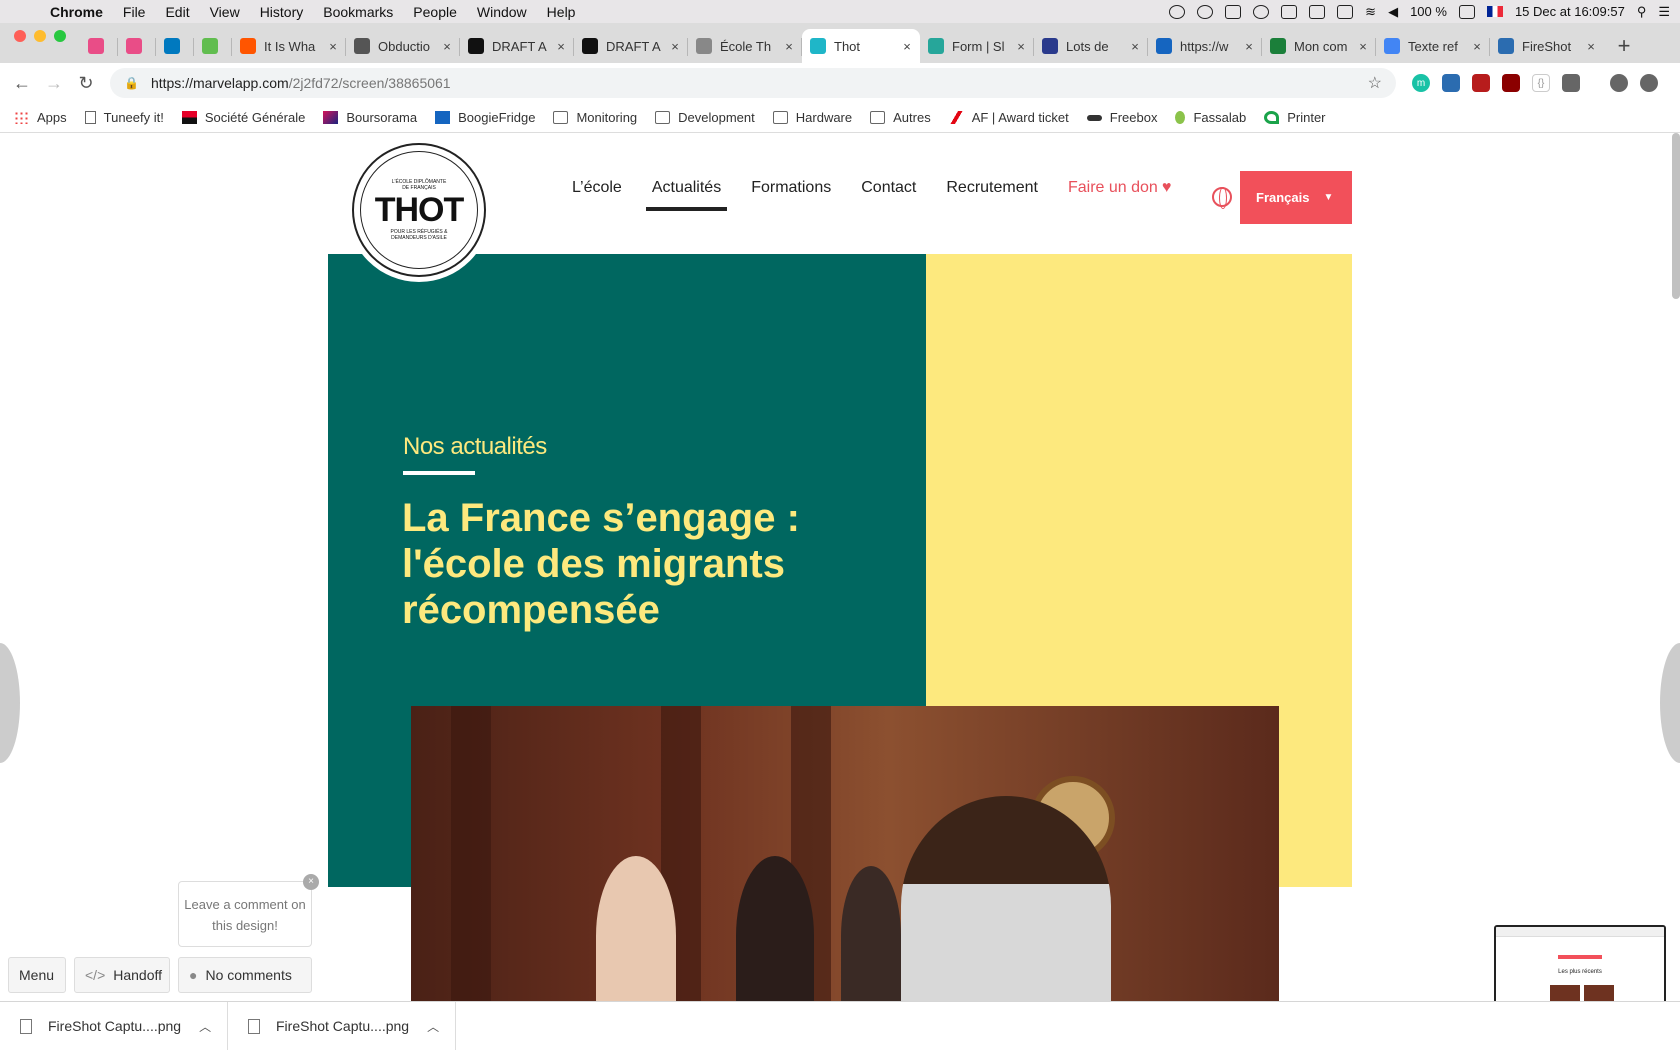 Image resolution: width=1680 pixels, height=1050 pixels. Describe the element at coordinates (122, 975) in the screenshot. I see `marvel-handoff-button: </> Handoff` at that location.